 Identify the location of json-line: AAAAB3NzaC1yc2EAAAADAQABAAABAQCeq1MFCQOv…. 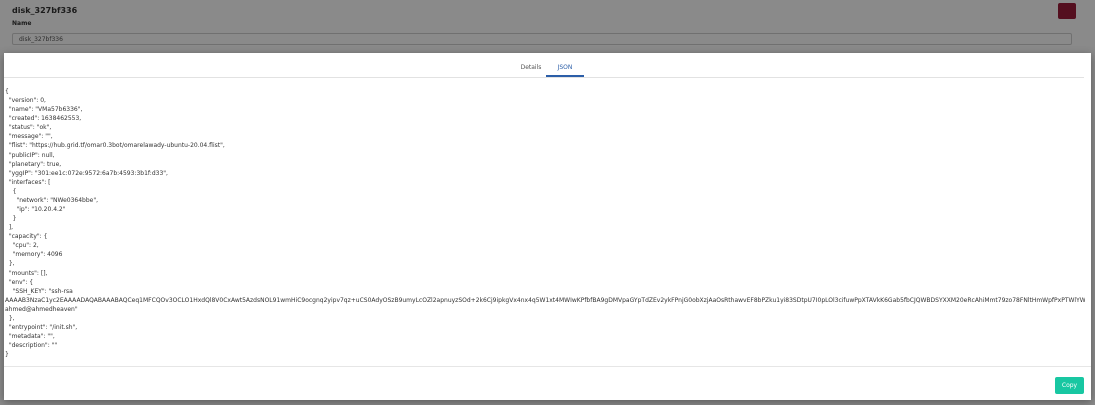
(545, 300).